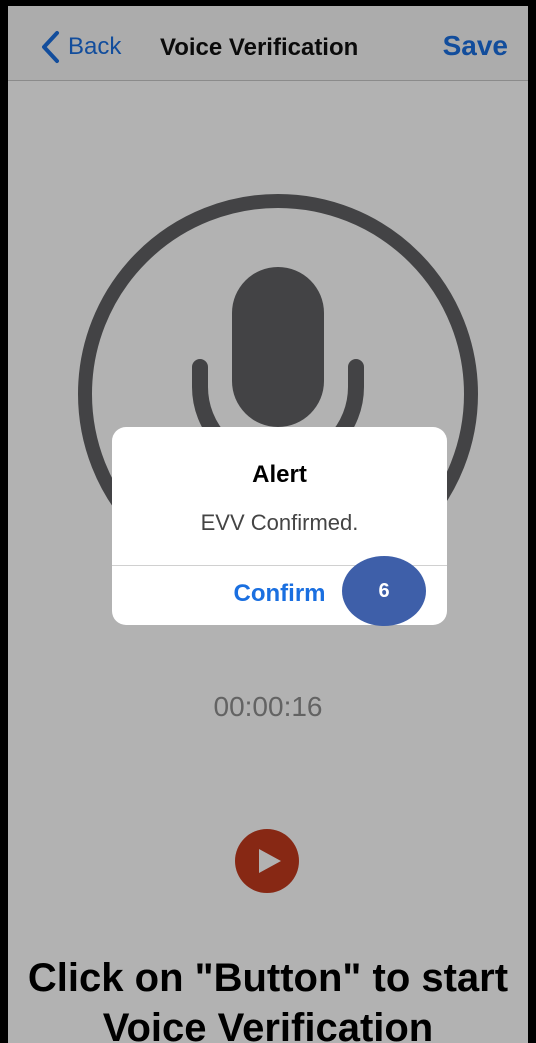 This screenshot has height=1043, width=536. I want to click on alert-title: Alert, so click(279, 474).